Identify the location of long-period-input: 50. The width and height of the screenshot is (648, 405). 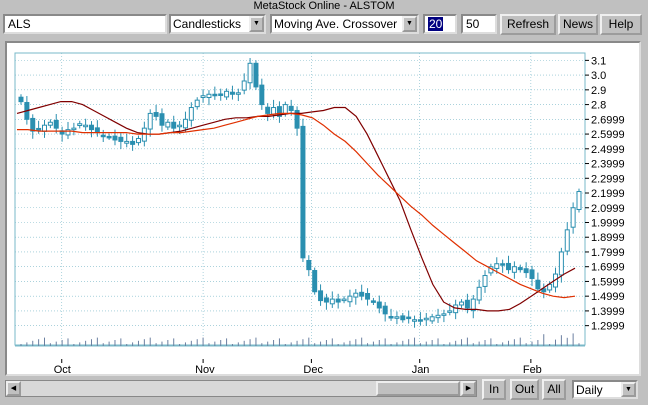
(479, 24).